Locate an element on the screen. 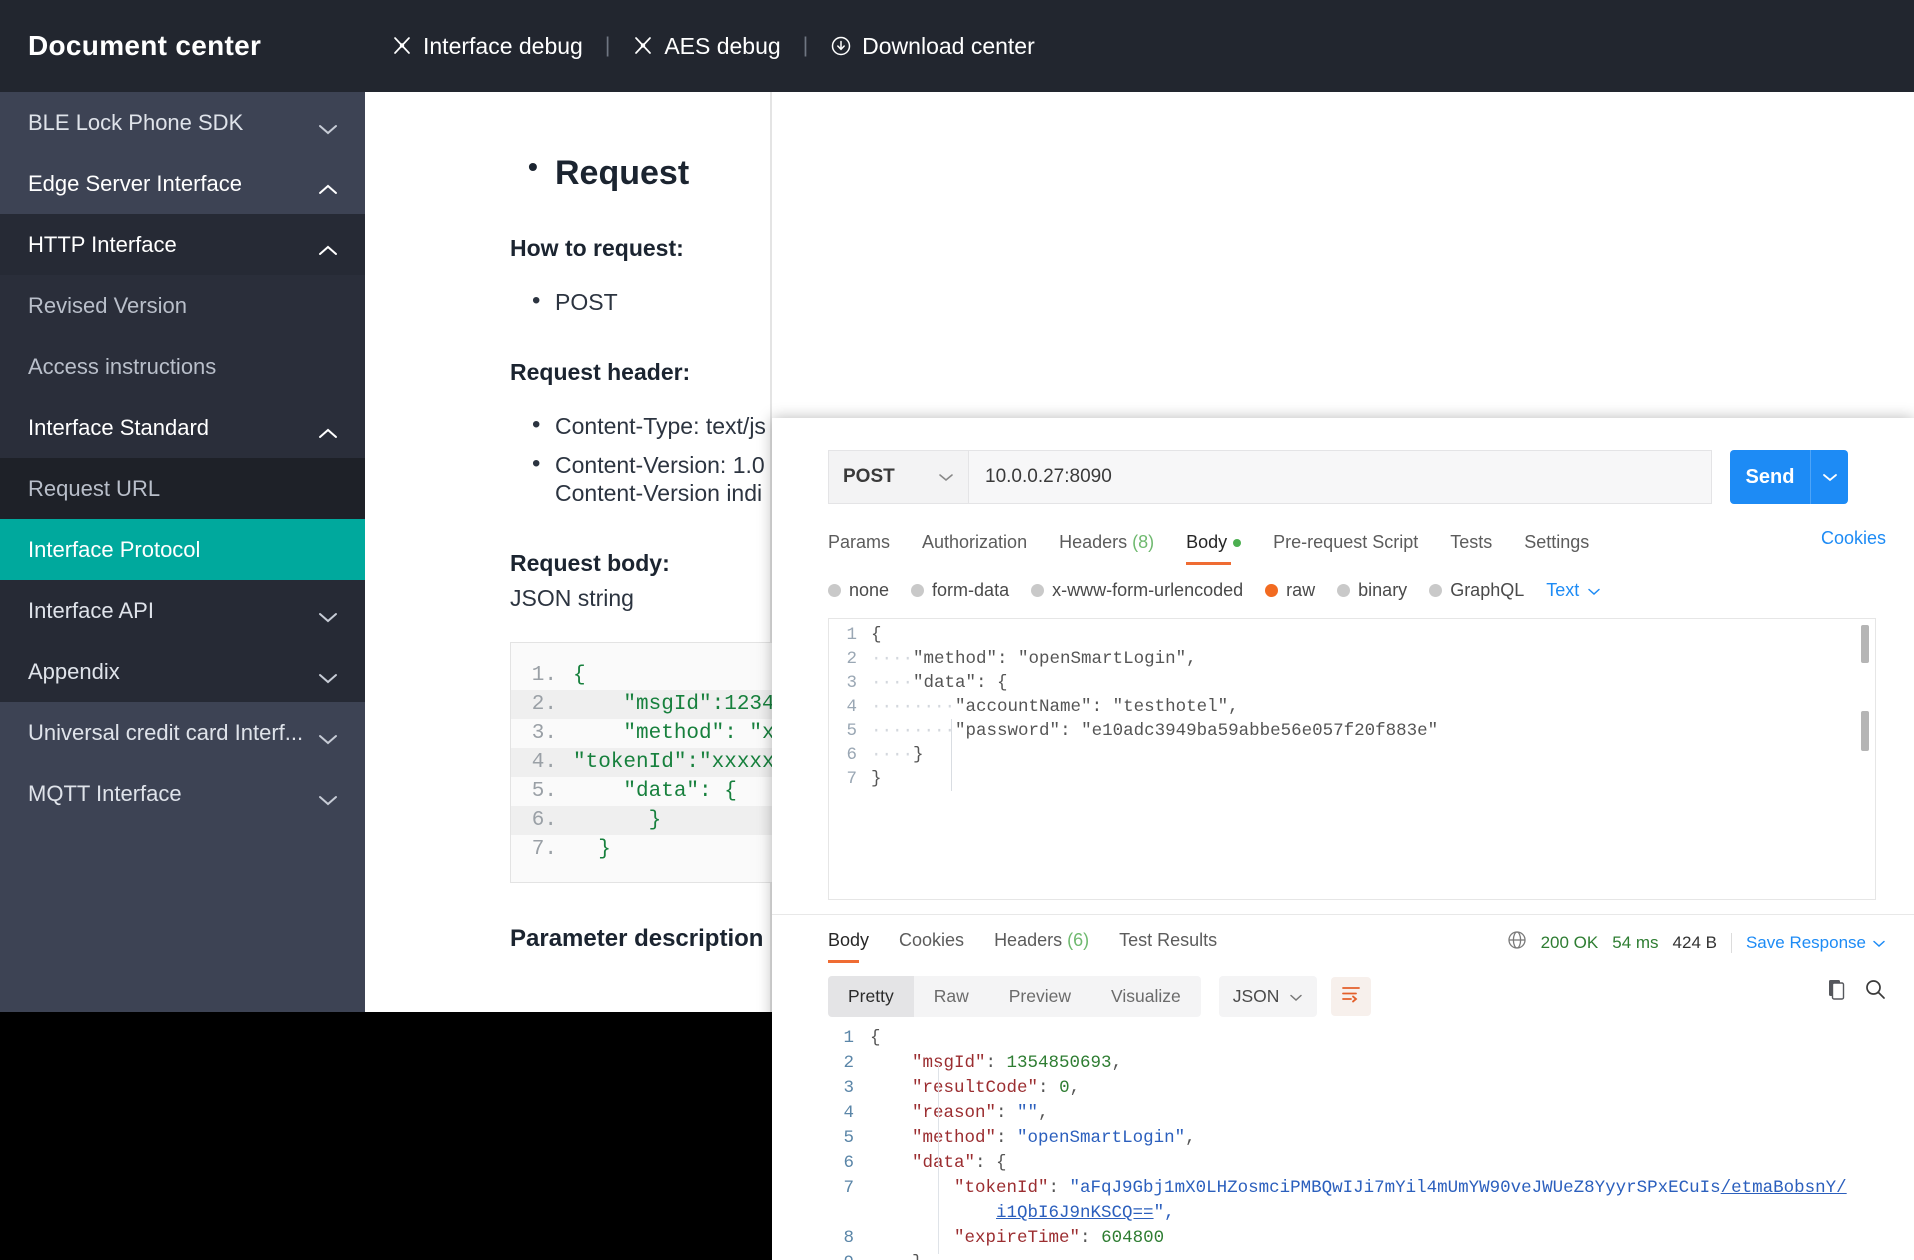  code-line-number: 2. is located at coordinates (544, 704).